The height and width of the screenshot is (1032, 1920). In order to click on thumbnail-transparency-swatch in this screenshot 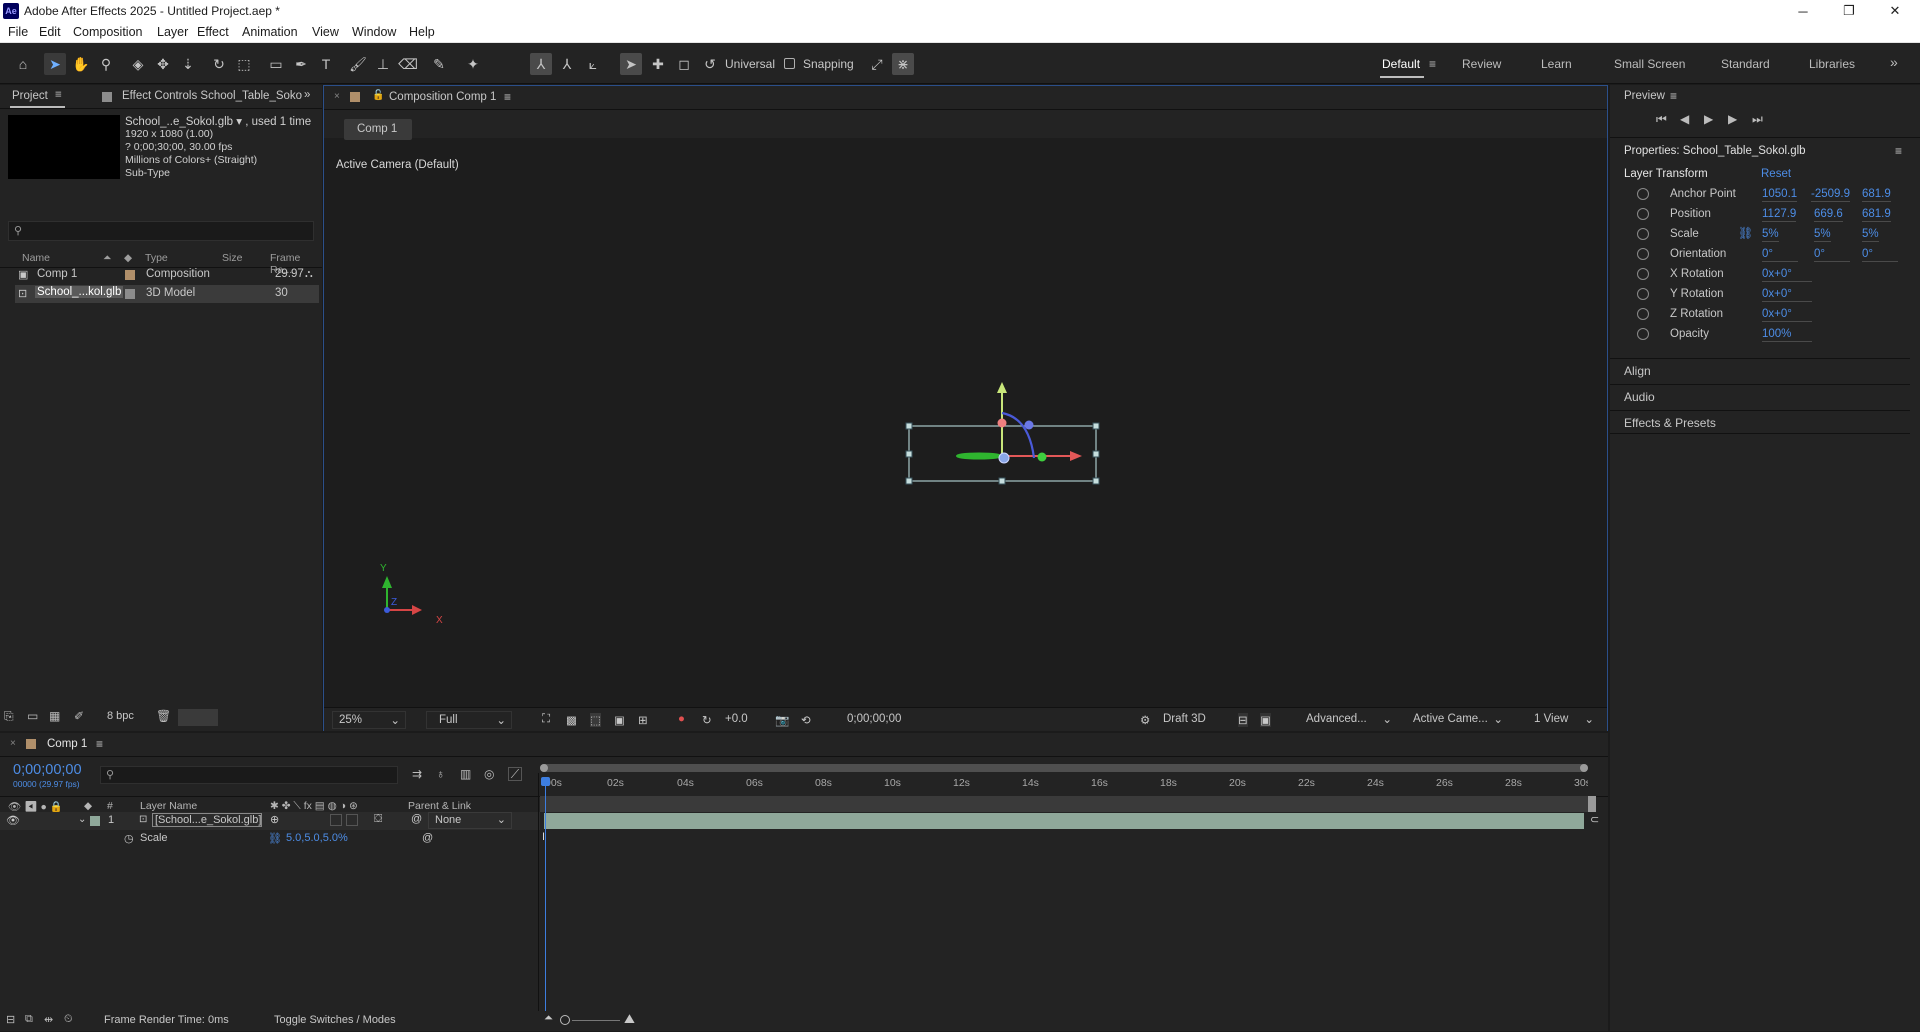, I will do `click(198, 717)`.